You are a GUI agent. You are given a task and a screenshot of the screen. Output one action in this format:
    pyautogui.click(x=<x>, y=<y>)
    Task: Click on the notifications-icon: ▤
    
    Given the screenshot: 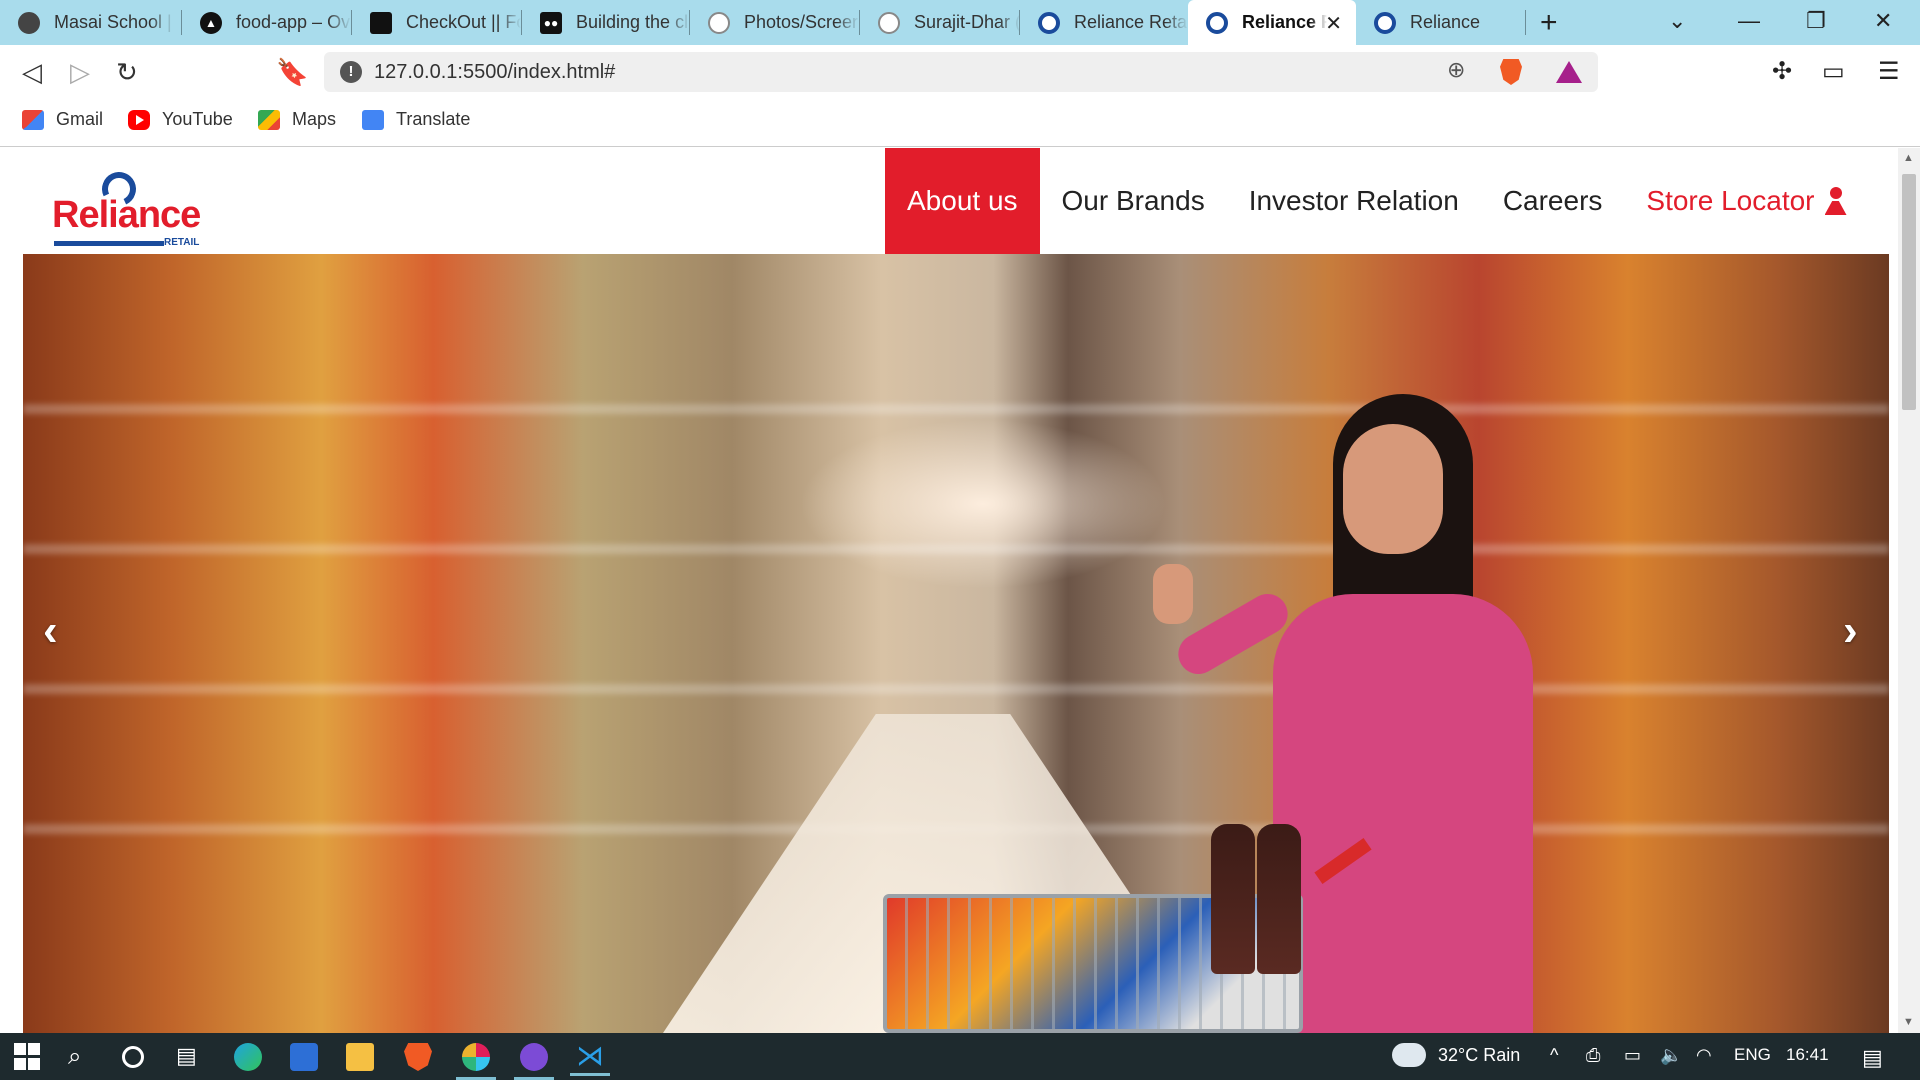 What is the action you would take?
    pyautogui.click(x=1872, y=1058)
    